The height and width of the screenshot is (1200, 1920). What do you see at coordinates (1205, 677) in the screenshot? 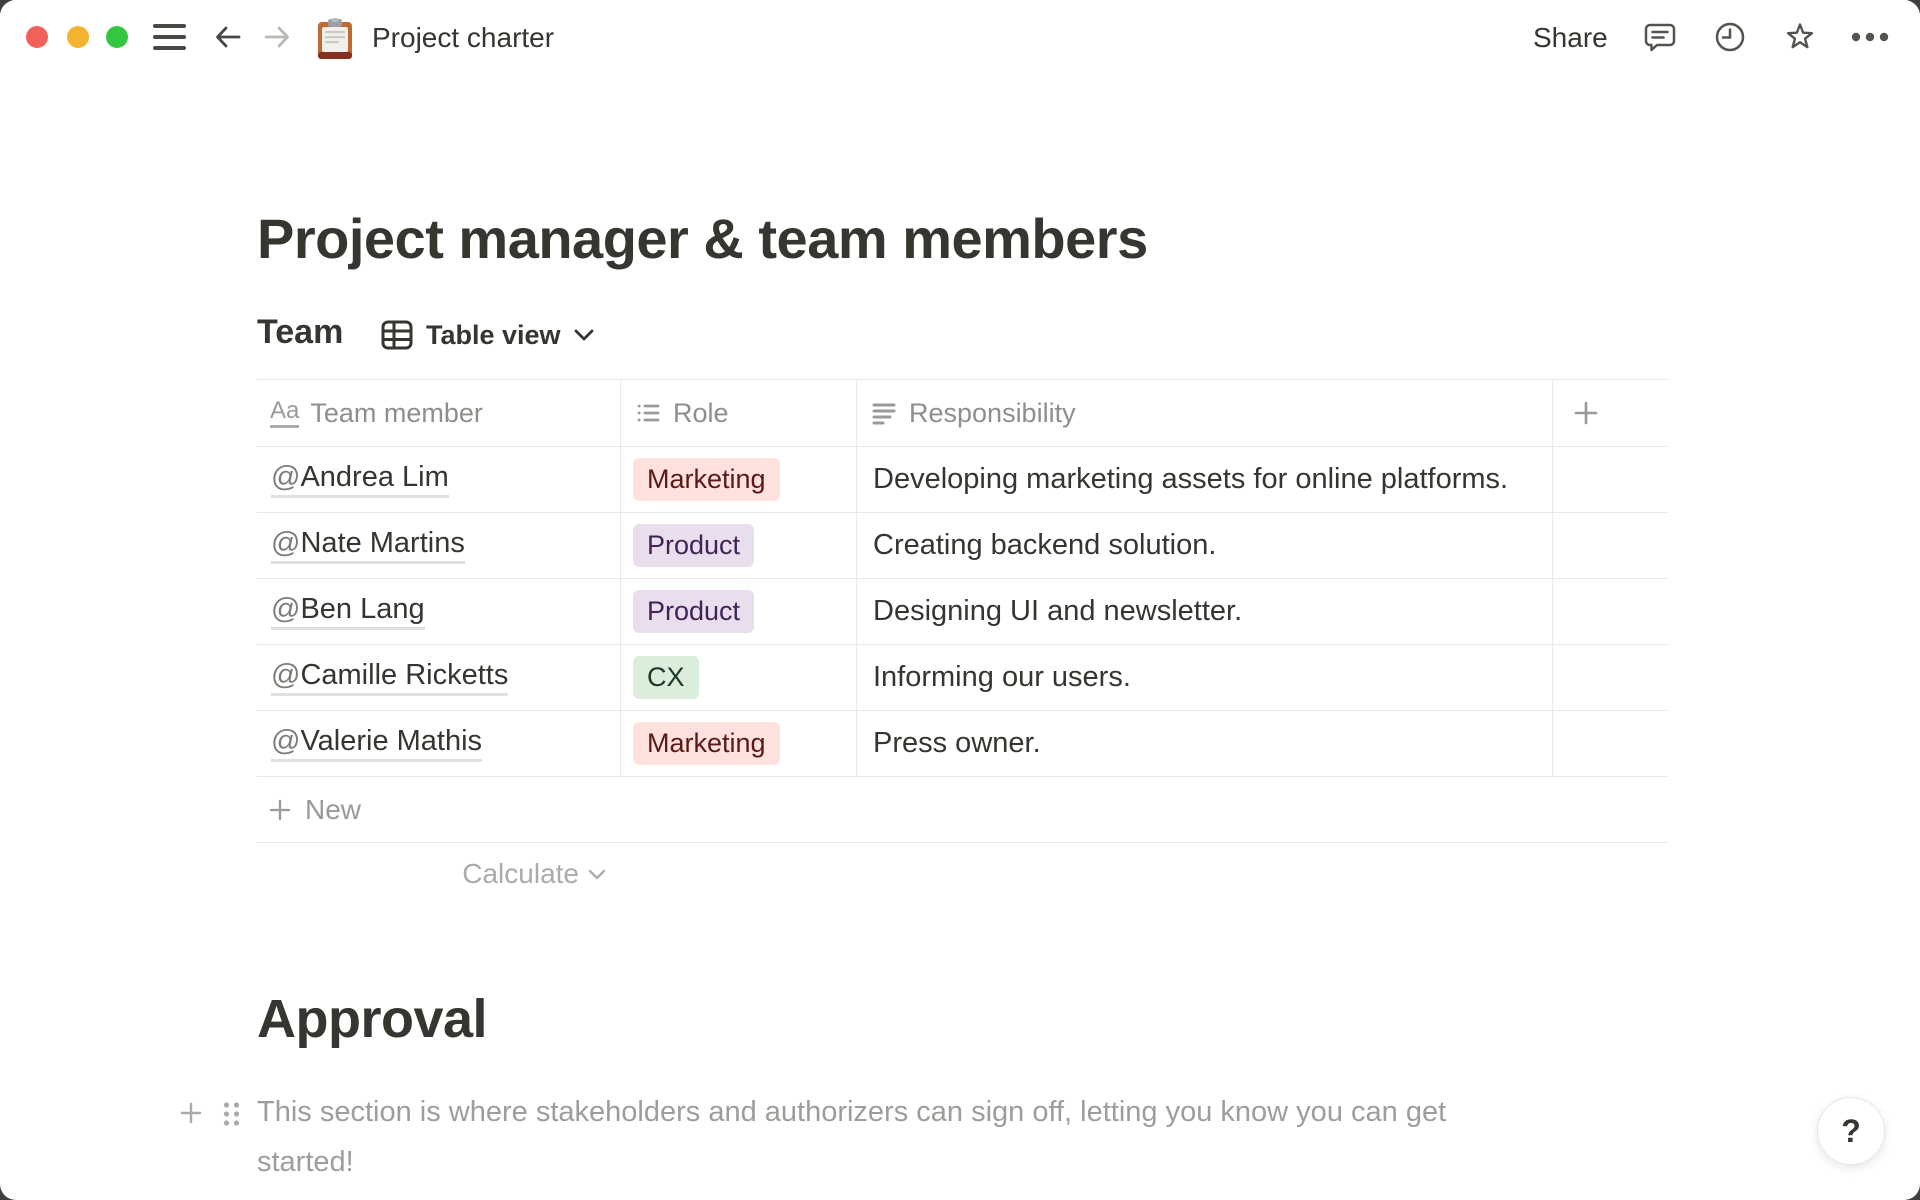
I see `responsibility-cell: Informing our users.` at bounding box center [1205, 677].